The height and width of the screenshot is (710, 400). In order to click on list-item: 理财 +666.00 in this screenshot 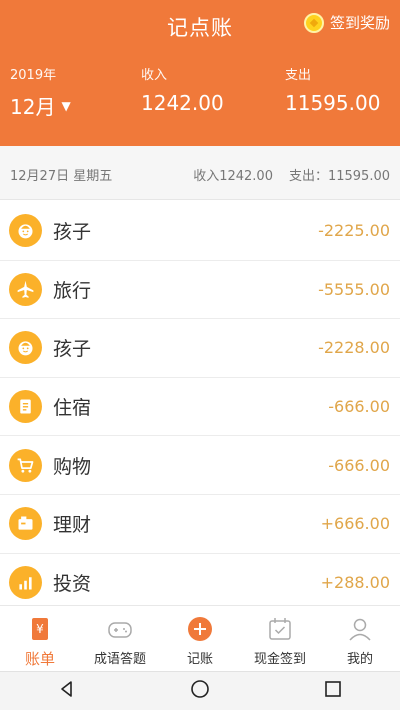, I will do `click(200, 524)`.